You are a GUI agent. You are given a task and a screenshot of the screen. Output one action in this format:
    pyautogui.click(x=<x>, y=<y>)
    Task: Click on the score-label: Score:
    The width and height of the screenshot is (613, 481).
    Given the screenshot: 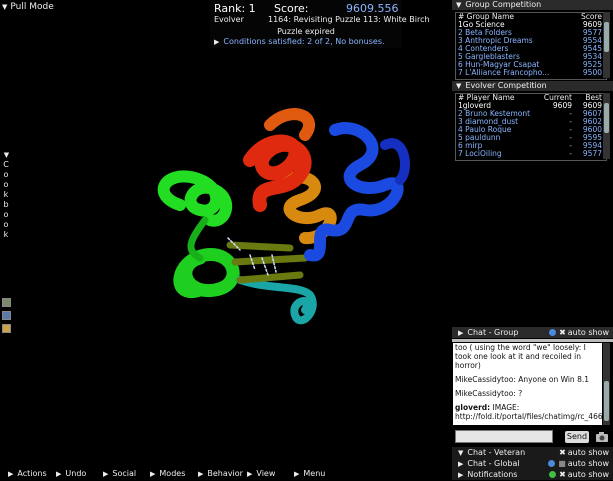 What is the action you would take?
    pyautogui.click(x=291, y=8)
    